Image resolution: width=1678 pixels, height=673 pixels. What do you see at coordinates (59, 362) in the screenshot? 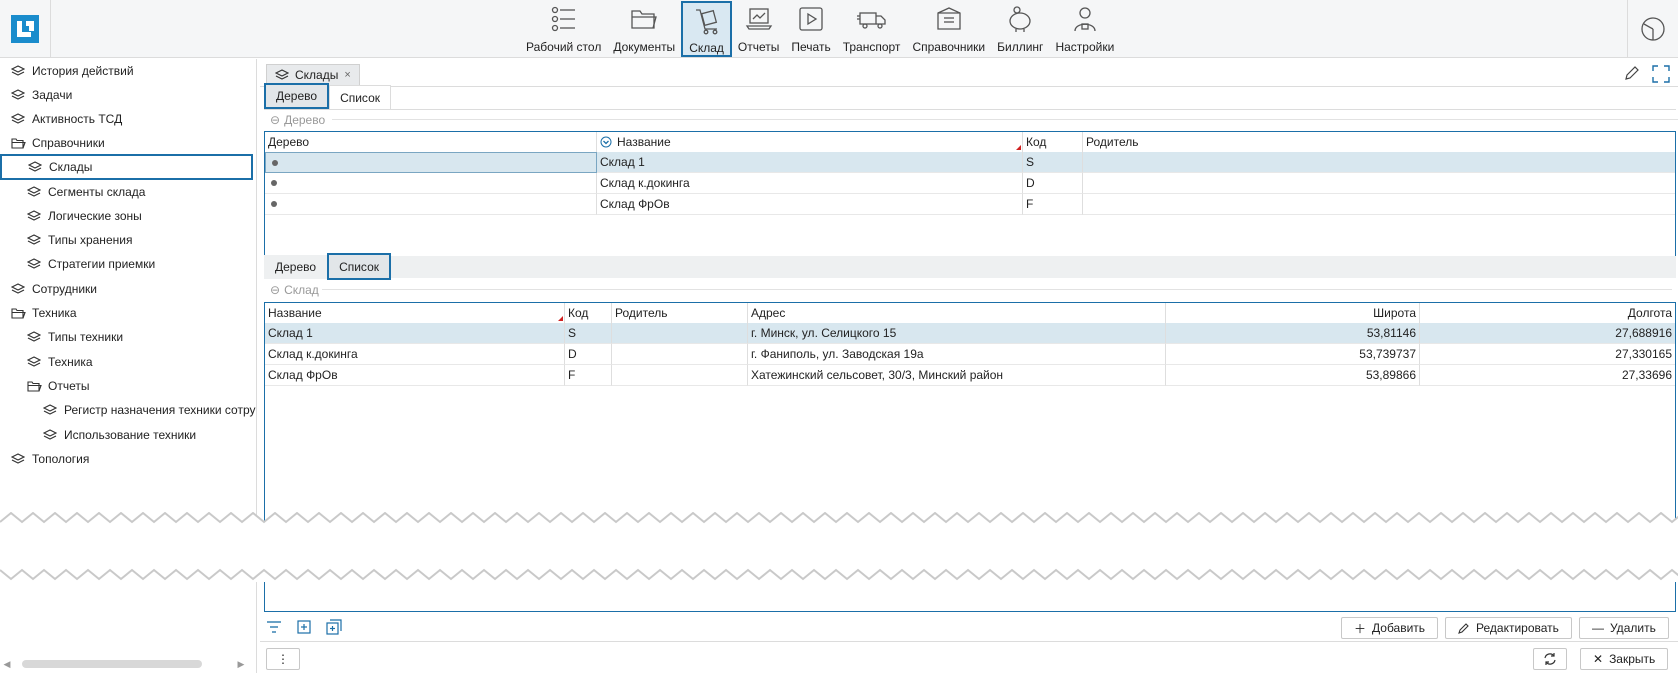
I see `sidebar-item-equipment: Техника` at bounding box center [59, 362].